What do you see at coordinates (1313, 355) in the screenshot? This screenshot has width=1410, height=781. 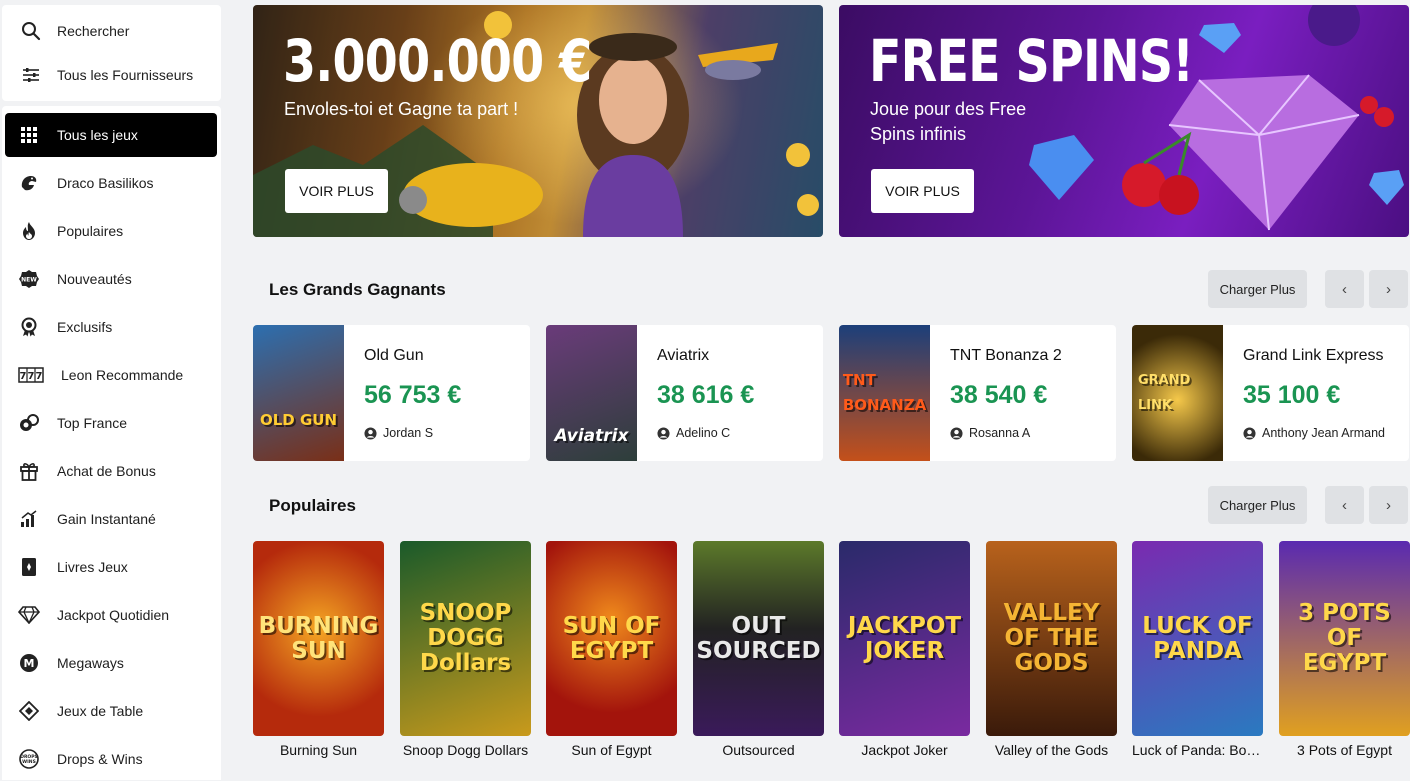 I see `winner-game-name: Grand Link Express` at bounding box center [1313, 355].